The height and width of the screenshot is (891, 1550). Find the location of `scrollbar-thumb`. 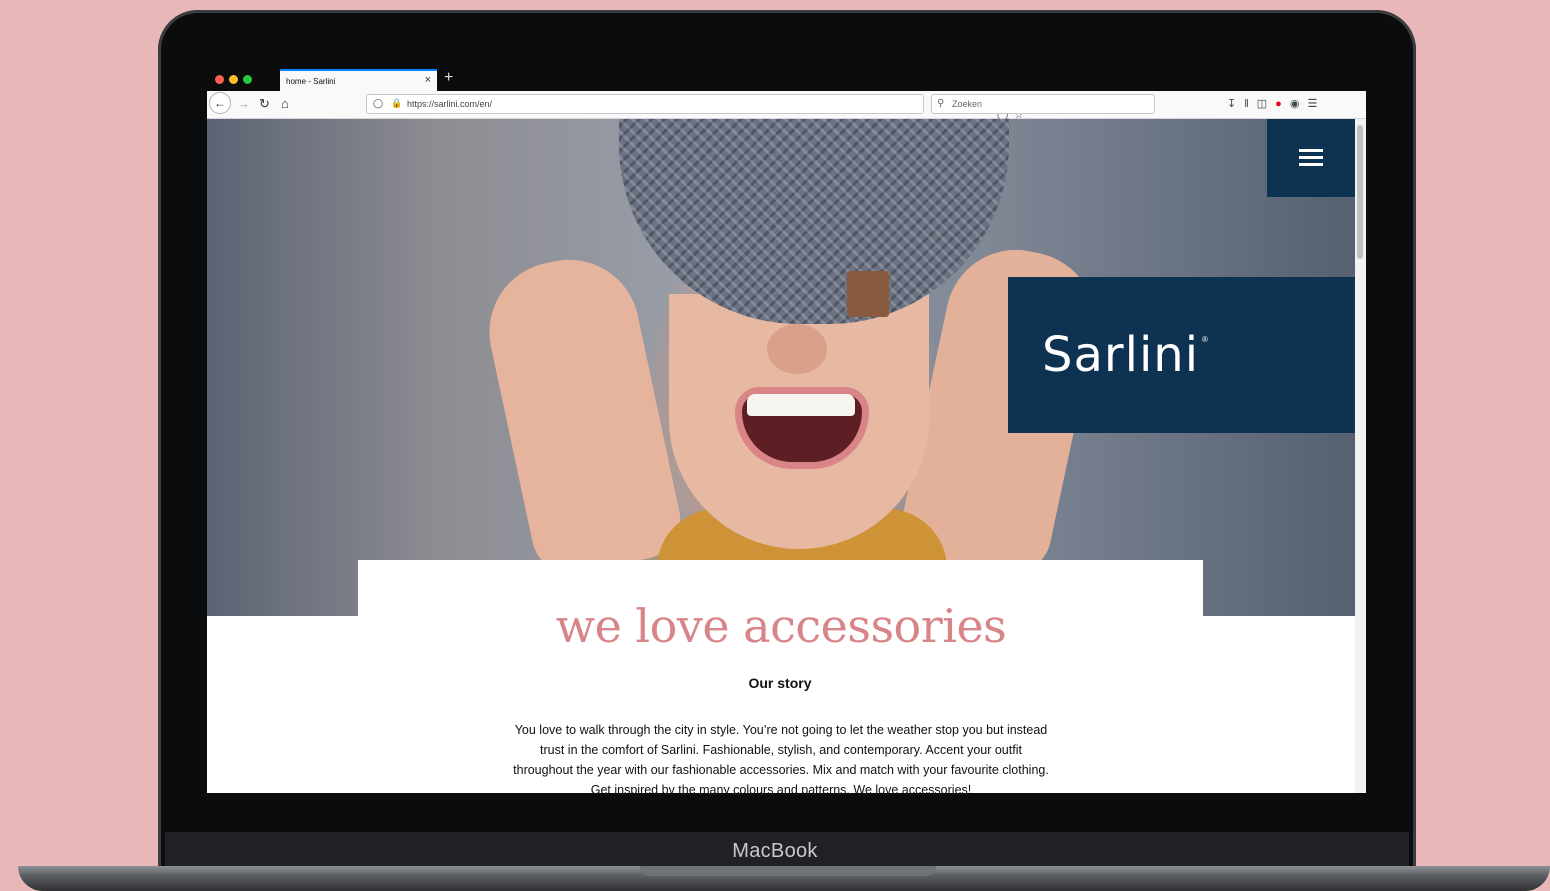

scrollbar-thumb is located at coordinates (1360, 192).